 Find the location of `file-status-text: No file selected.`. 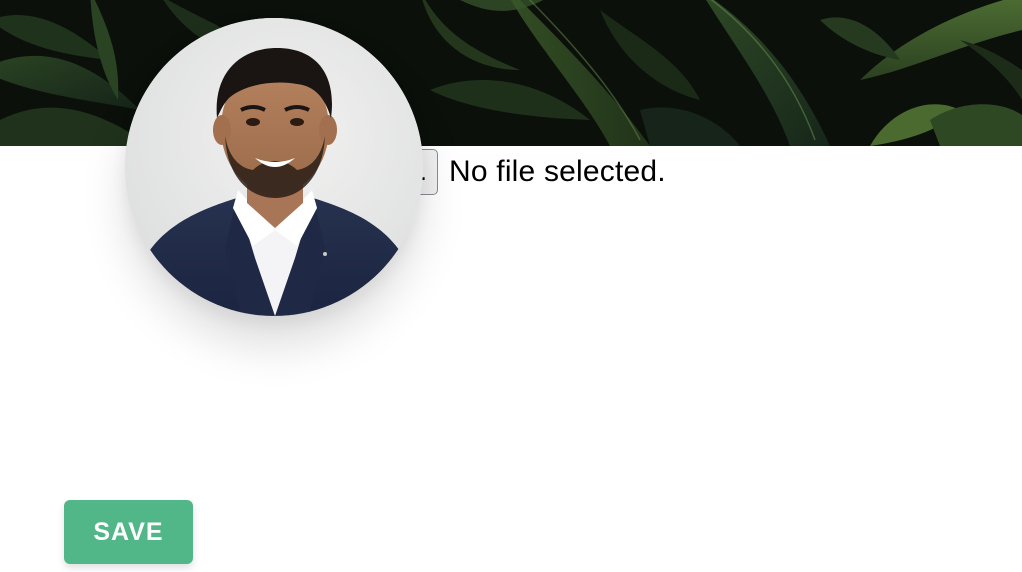

file-status-text: No file selected. is located at coordinates (557, 171).